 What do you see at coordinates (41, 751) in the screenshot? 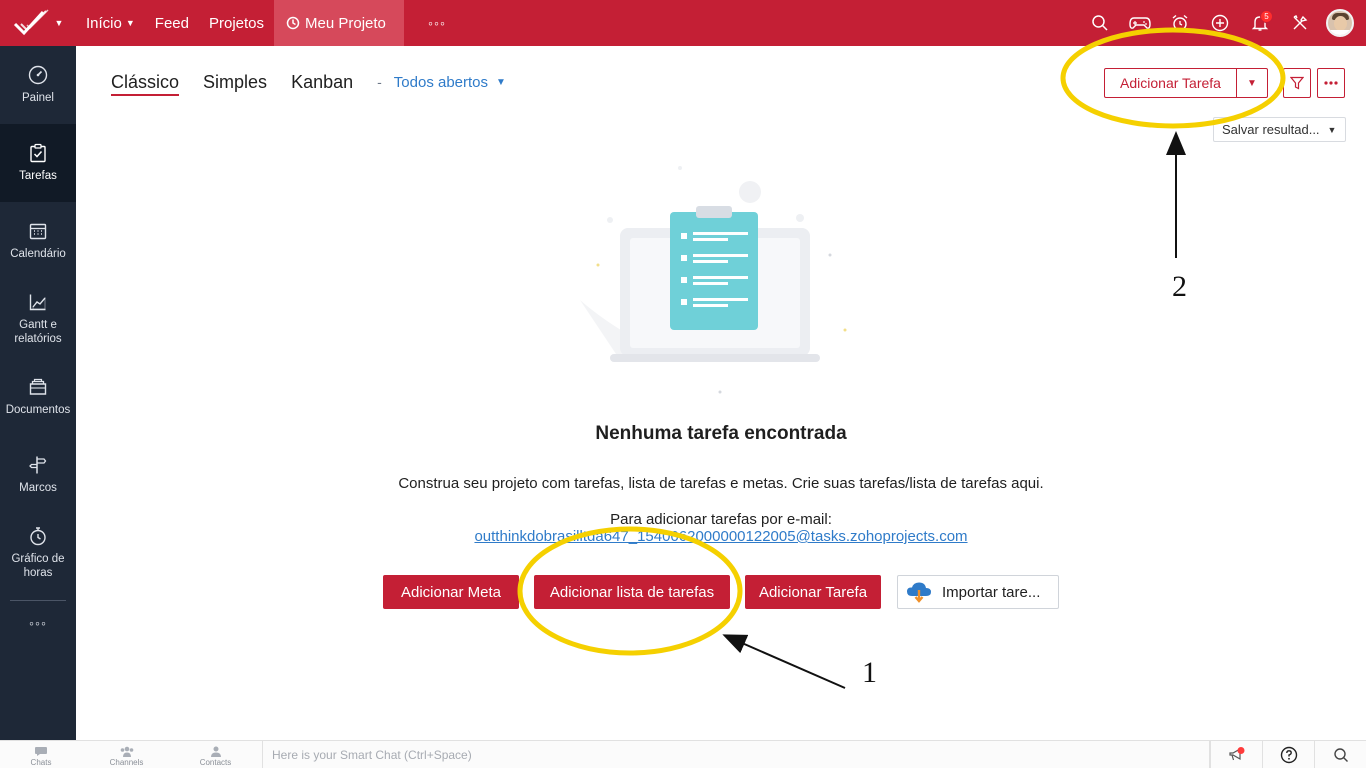
I see `chat-bubble-icon` at bounding box center [41, 751].